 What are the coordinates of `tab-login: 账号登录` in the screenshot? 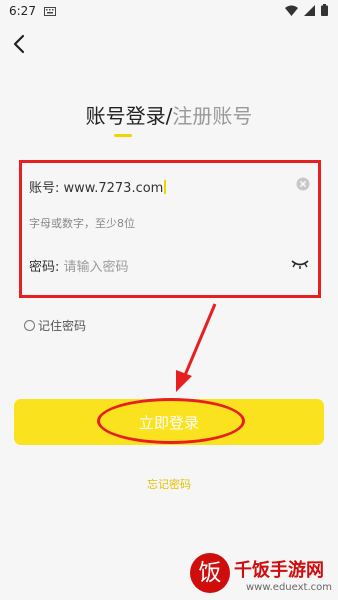 It's located at (126, 120).